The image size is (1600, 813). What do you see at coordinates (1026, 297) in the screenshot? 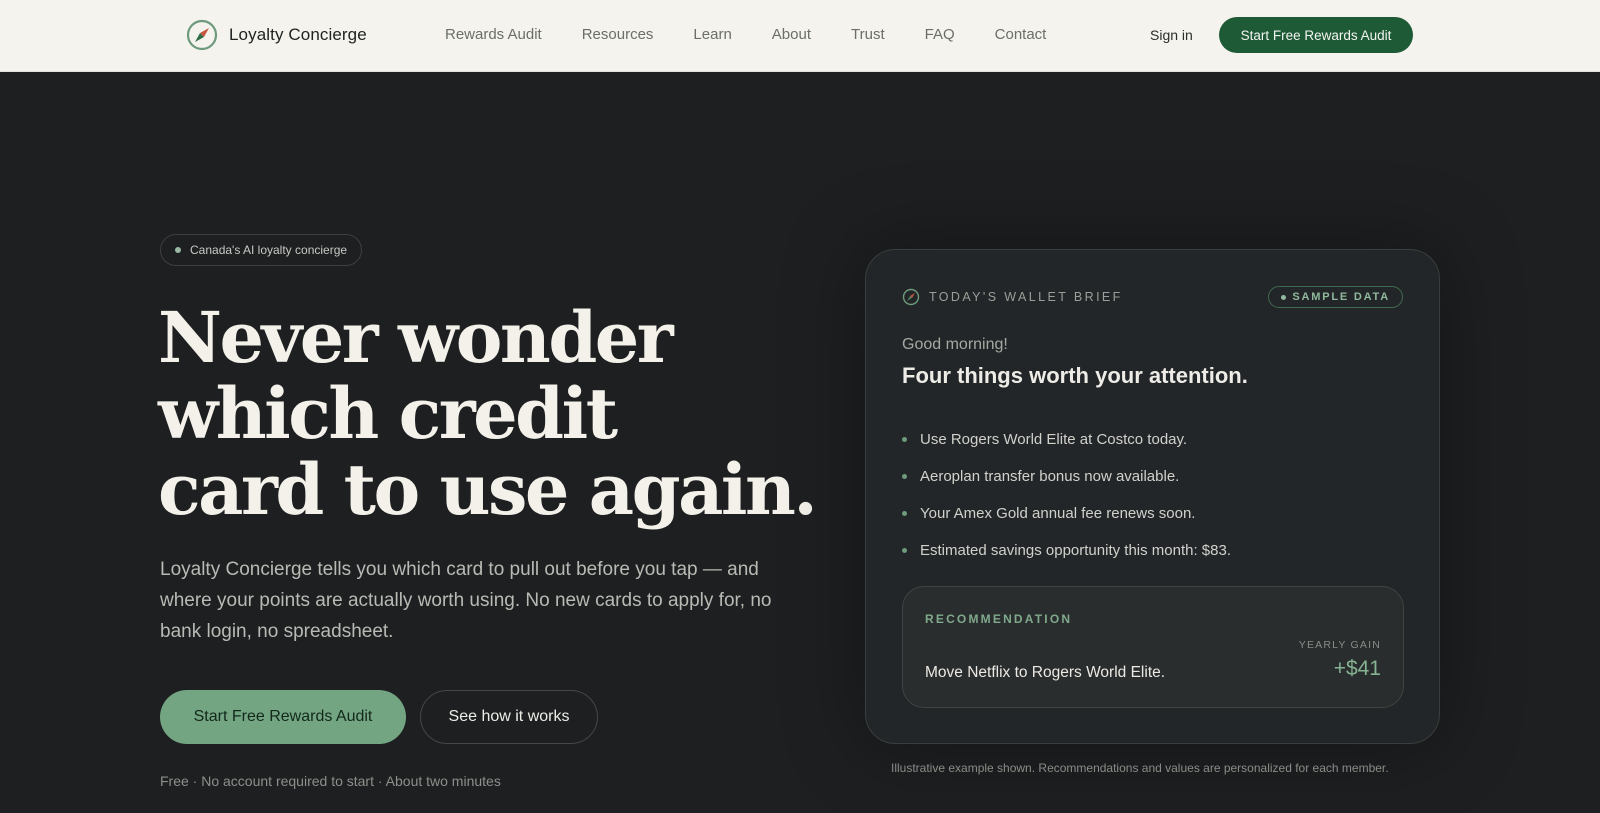
I see `card-label: TODAY'S WALLET BRIEF` at bounding box center [1026, 297].